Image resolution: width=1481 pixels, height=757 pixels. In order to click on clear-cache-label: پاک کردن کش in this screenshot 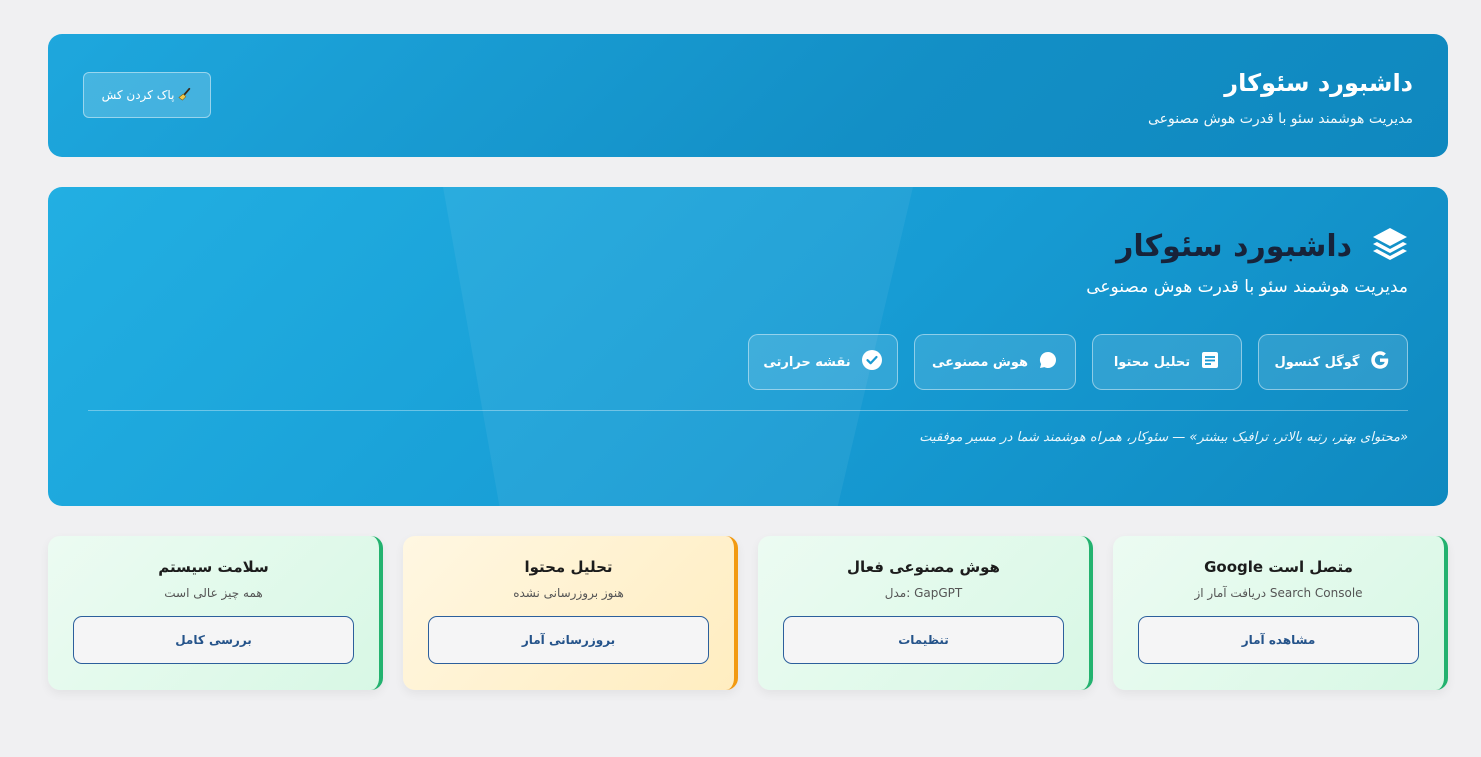, I will do `click(138, 95)`.